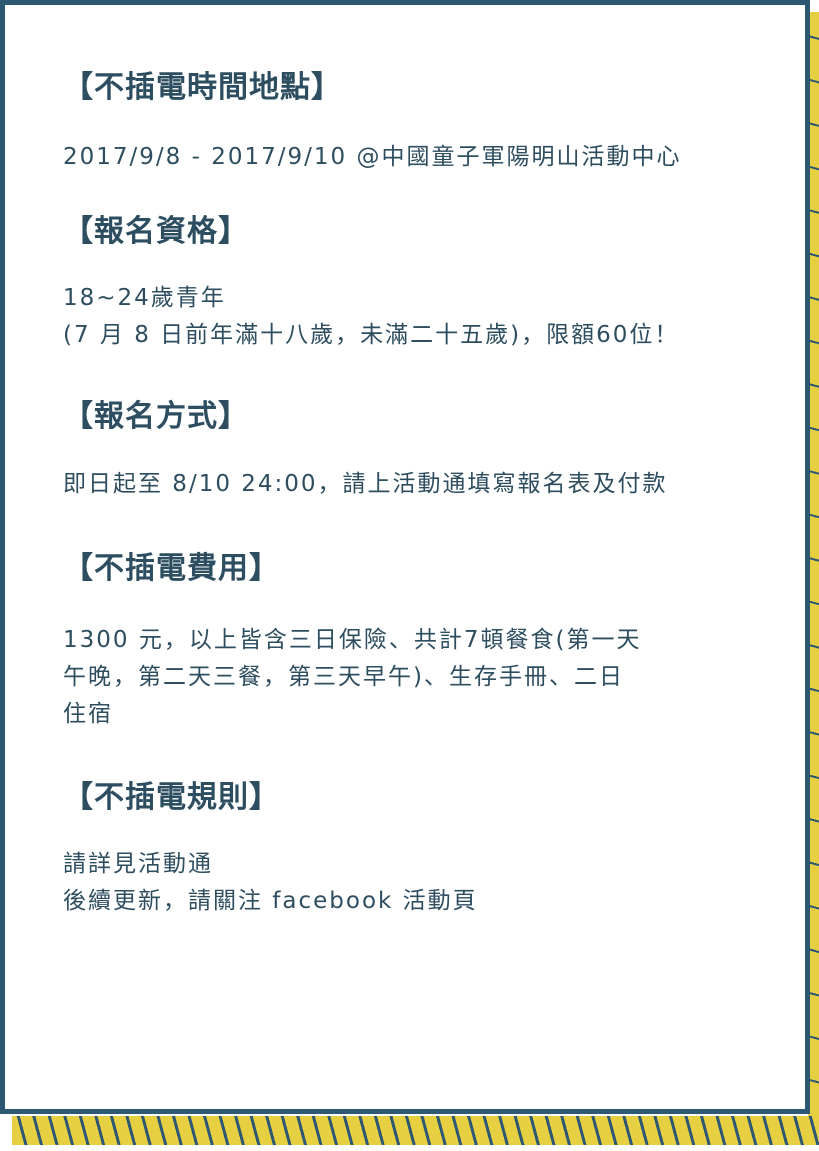 The height and width of the screenshot is (1151, 819). Describe the element at coordinates (365, 484) in the screenshot. I see `text-registration: 即日起至 8/10 24:00，請上活動通填寫報名表及付款` at that location.